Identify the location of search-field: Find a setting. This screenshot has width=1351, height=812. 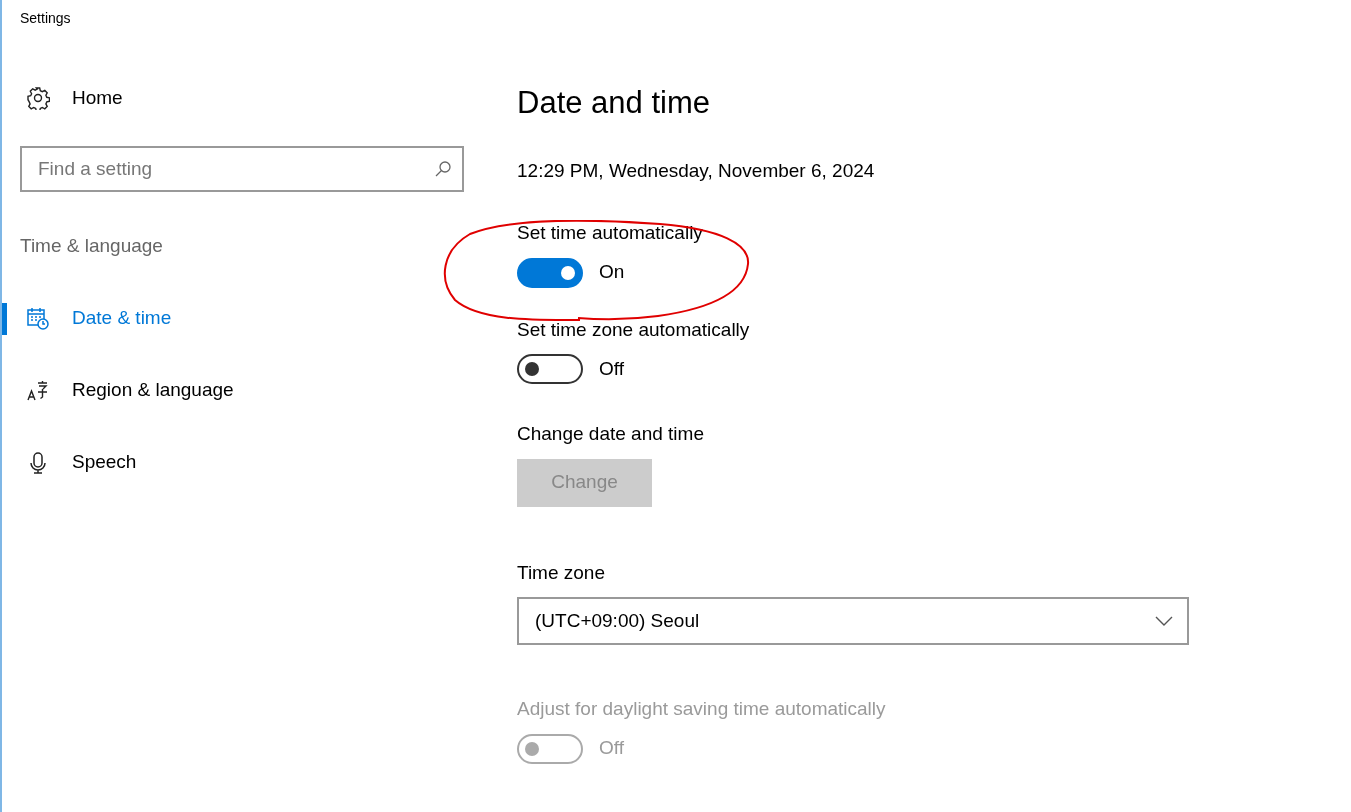
(242, 169).